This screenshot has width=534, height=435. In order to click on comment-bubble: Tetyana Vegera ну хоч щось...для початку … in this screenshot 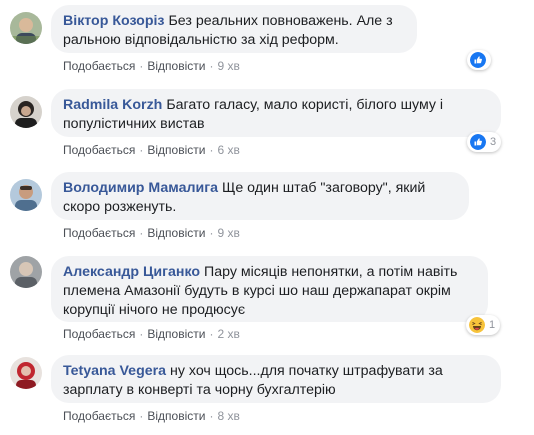, I will do `click(276, 379)`.